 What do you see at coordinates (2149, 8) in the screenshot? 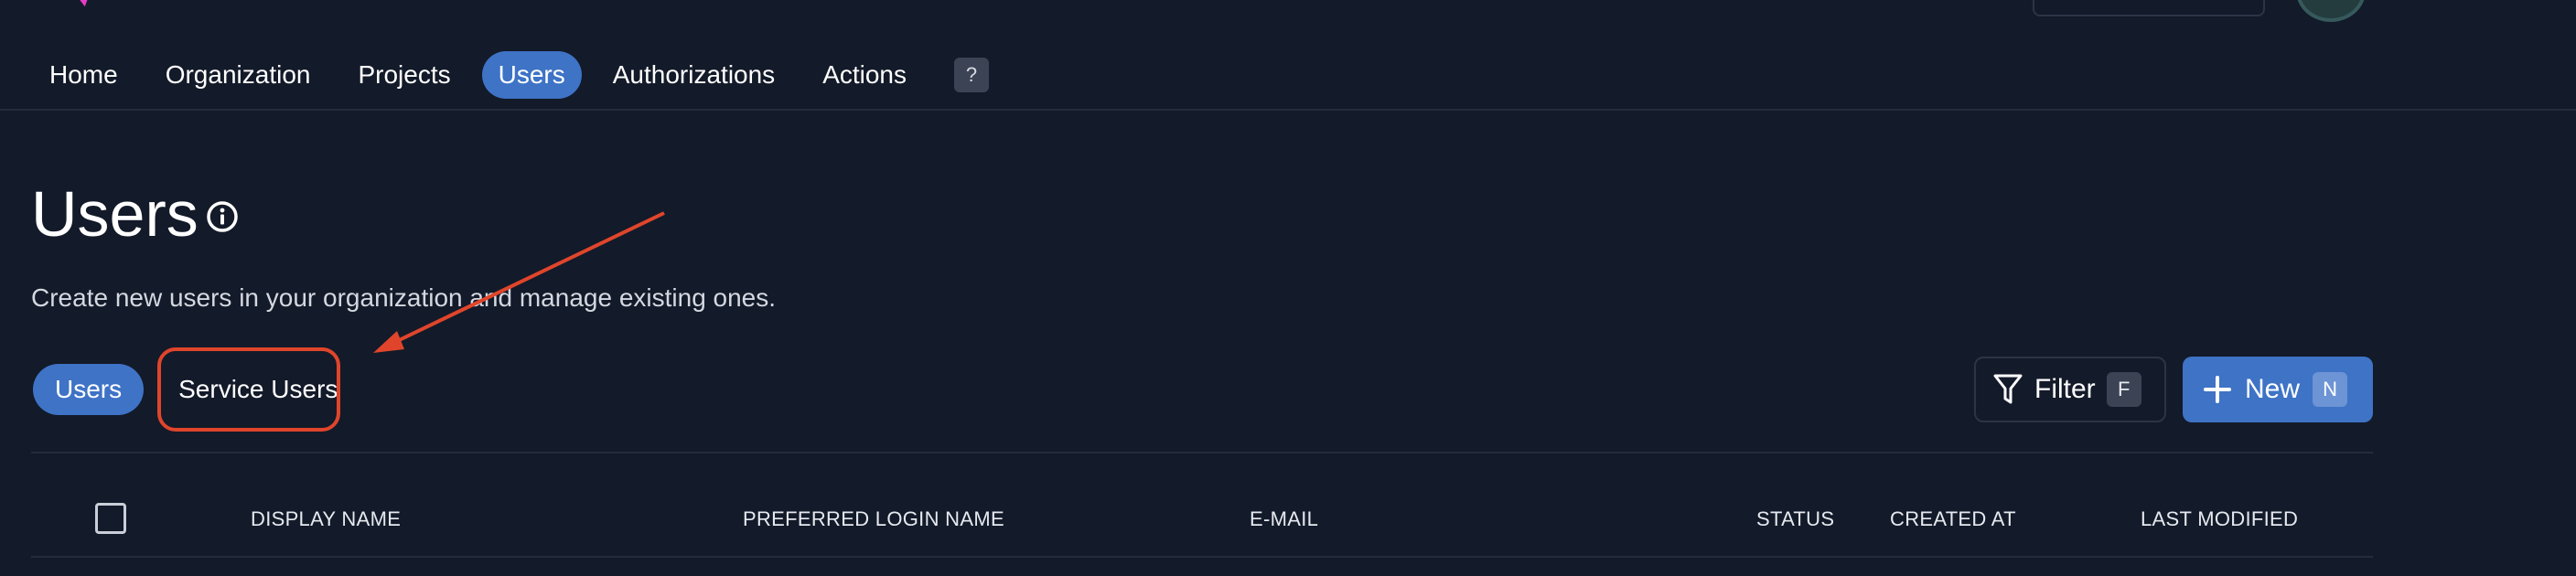
I see `org-switcher` at bounding box center [2149, 8].